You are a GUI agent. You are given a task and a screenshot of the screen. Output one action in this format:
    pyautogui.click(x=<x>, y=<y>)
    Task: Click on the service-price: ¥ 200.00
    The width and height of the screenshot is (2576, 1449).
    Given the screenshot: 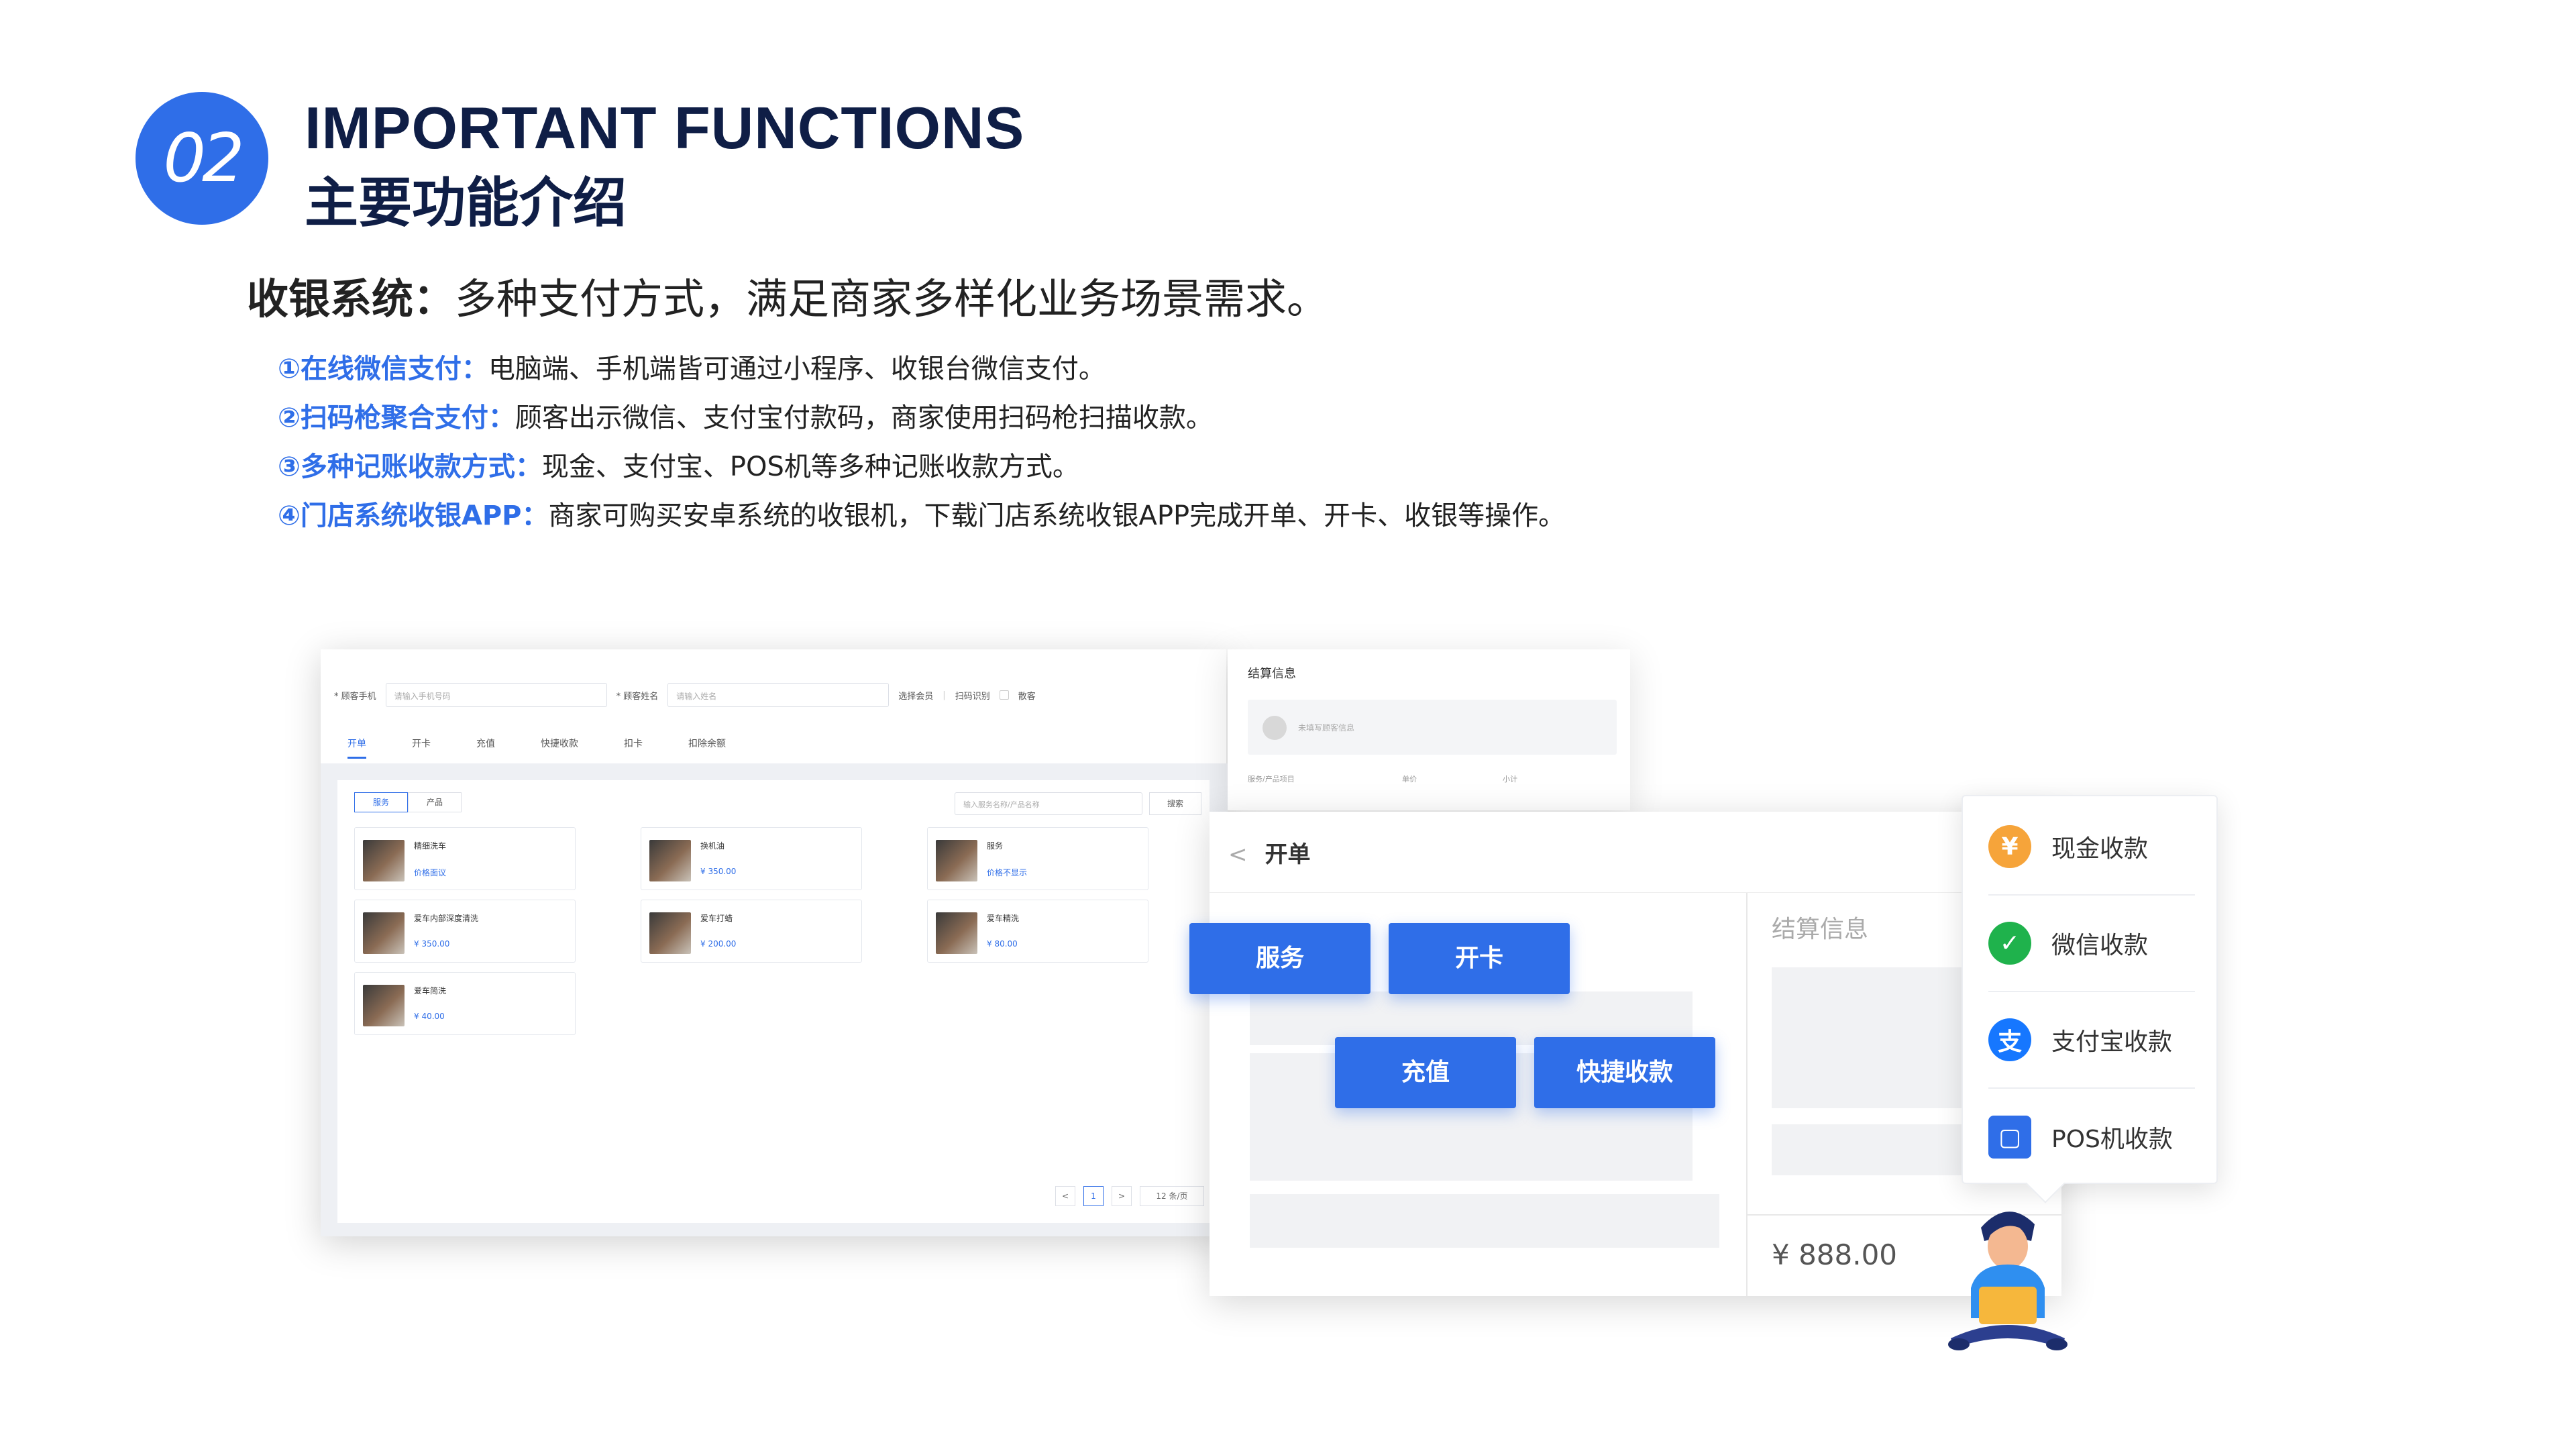 What is the action you would take?
    pyautogui.click(x=718, y=944)
    